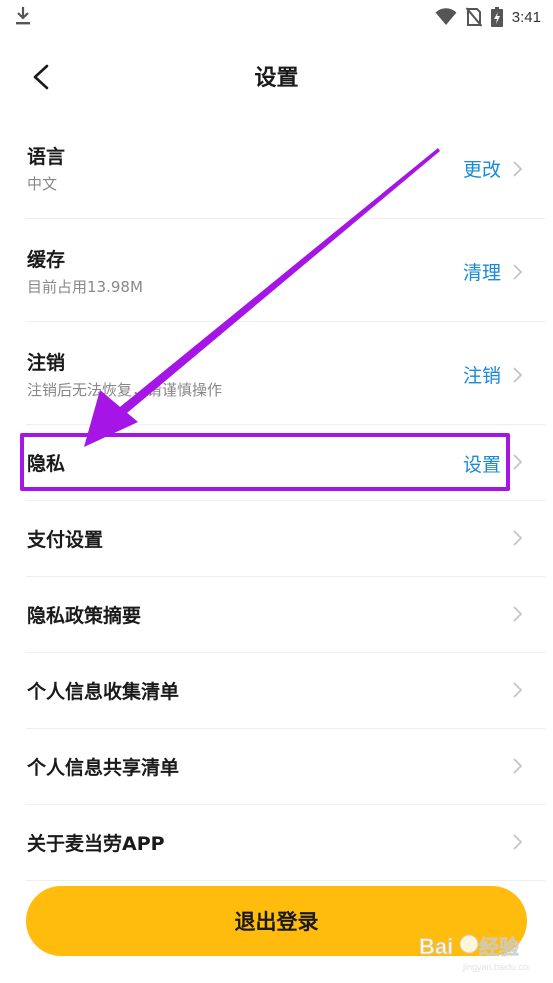 The image size is (553, 983). Describe the element at coordinates (285, 615) in the screenshot. I see `settings-row-privacy-policy: 隐私政策摘要` at that location.